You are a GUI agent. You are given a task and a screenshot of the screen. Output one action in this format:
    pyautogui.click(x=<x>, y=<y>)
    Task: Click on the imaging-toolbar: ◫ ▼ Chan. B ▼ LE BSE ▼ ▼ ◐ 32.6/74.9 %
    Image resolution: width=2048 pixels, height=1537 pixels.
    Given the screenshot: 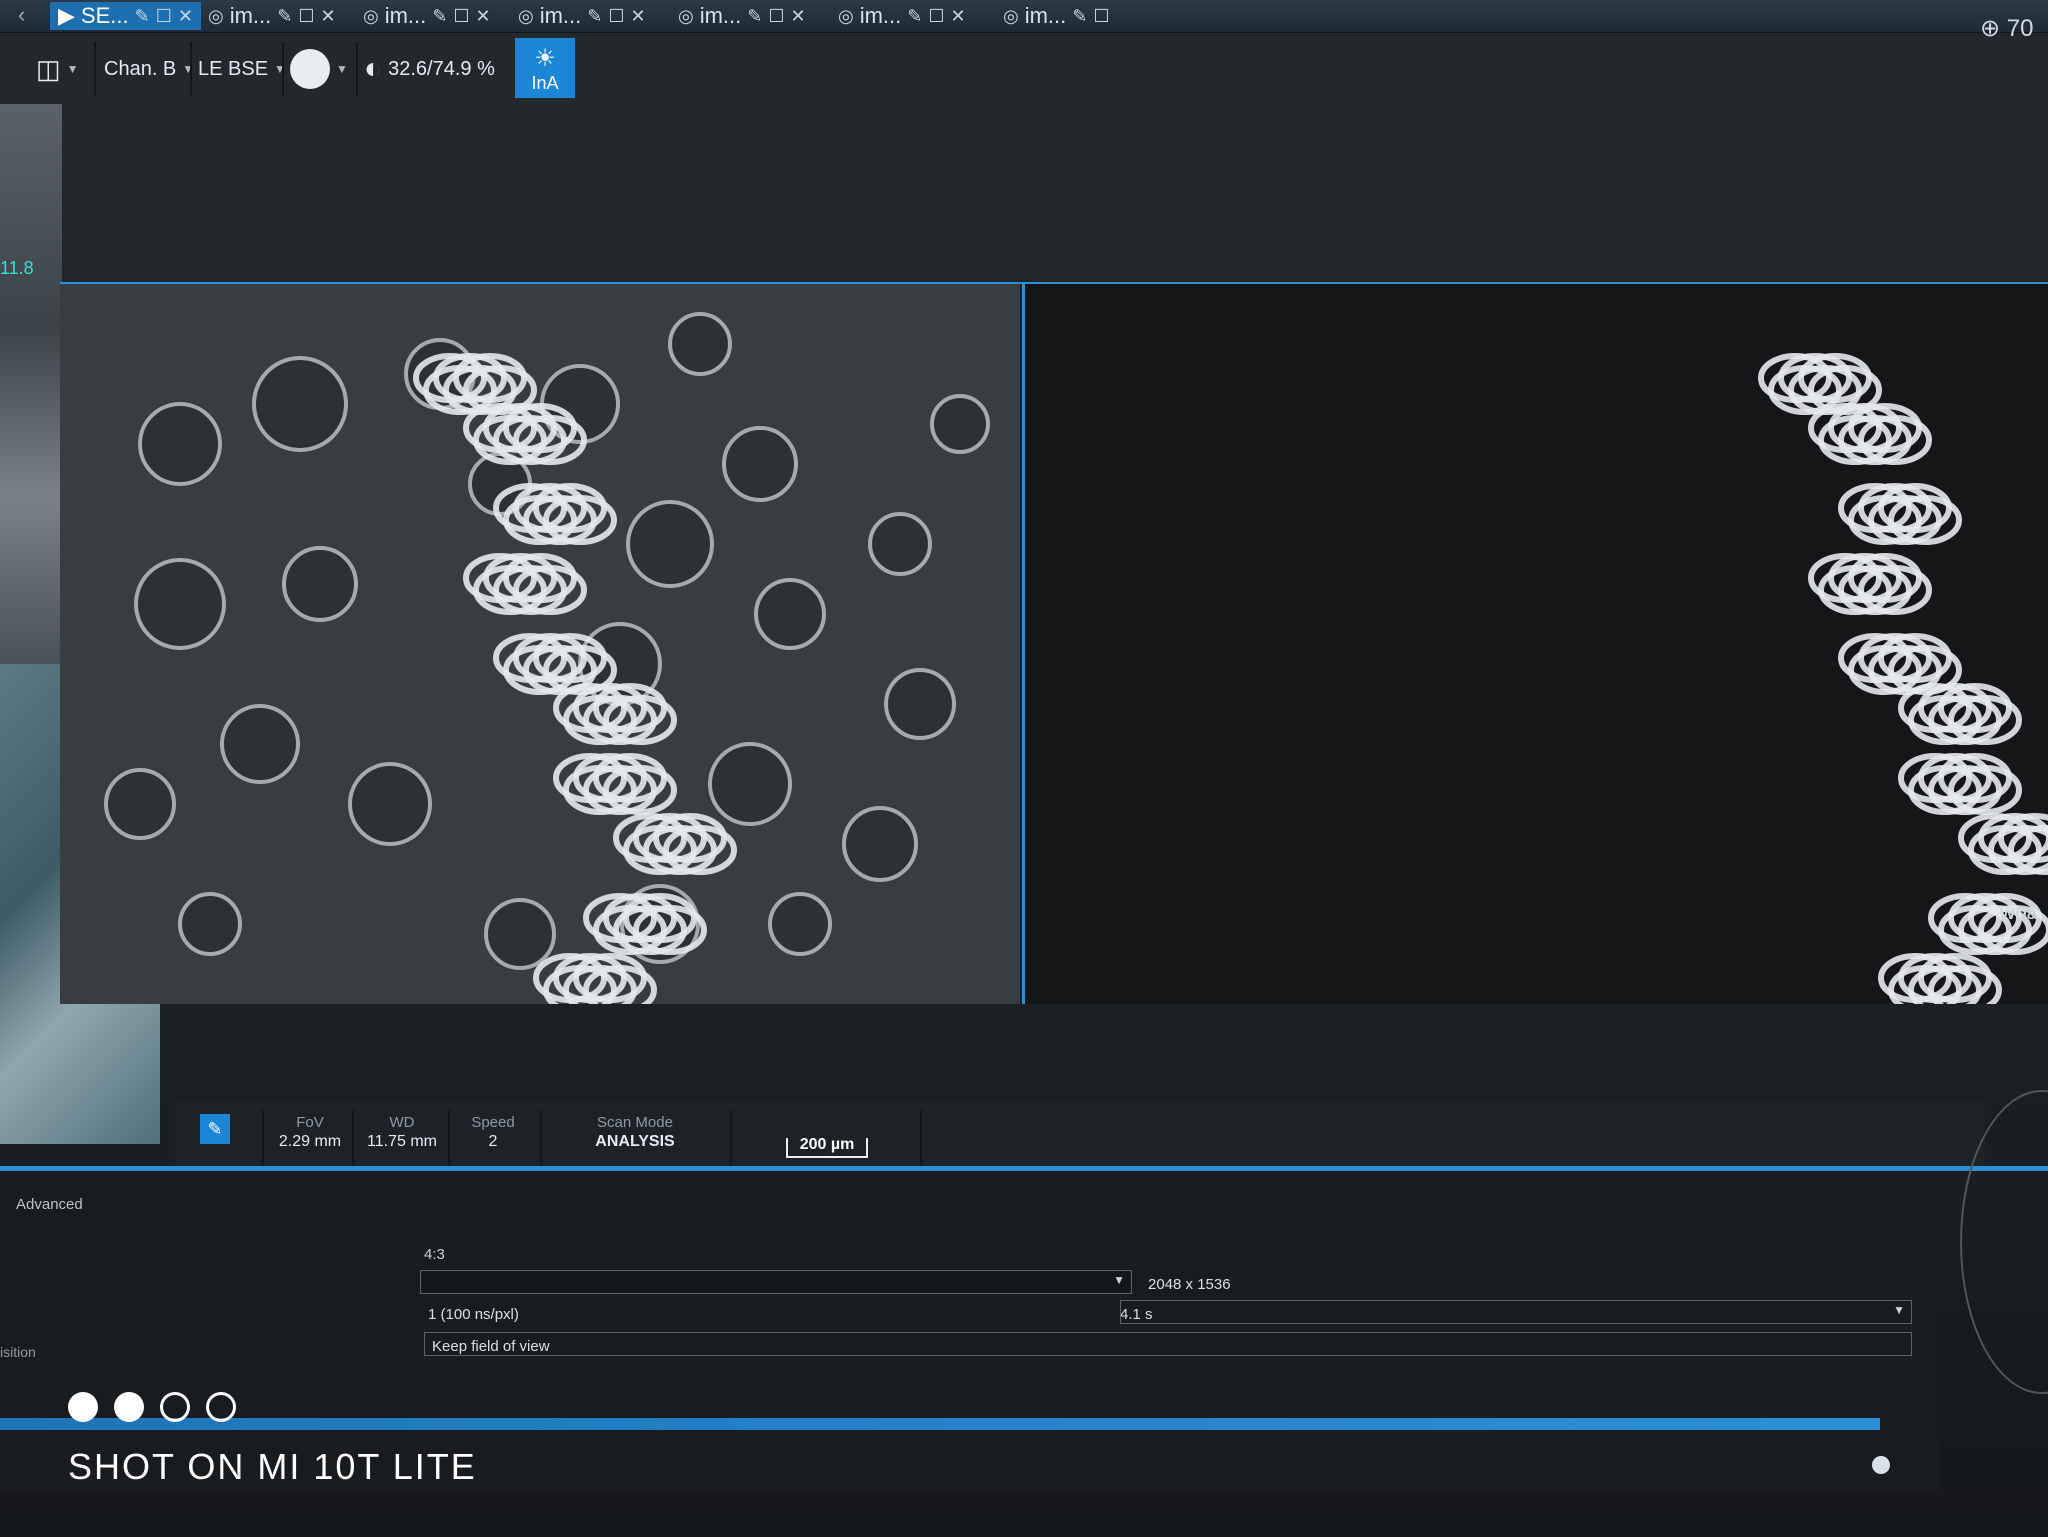 What is the action you would take?
    pyautogui.click(x=1034, y=69)
    